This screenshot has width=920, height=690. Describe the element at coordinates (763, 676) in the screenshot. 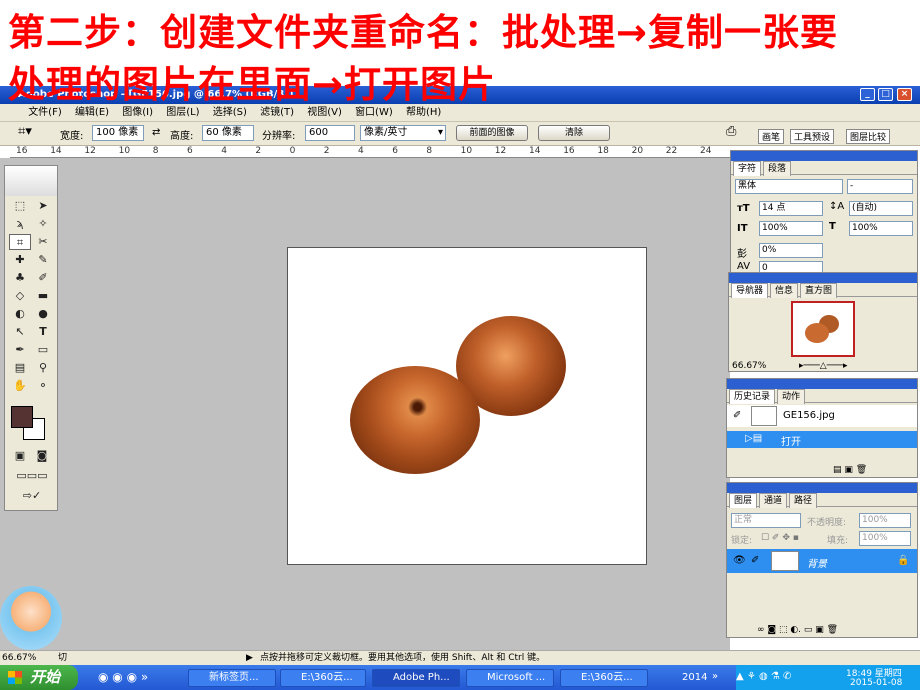

I see `tray-icons: ▲ ⚘ ◍ ⚗ ✆` at that location.